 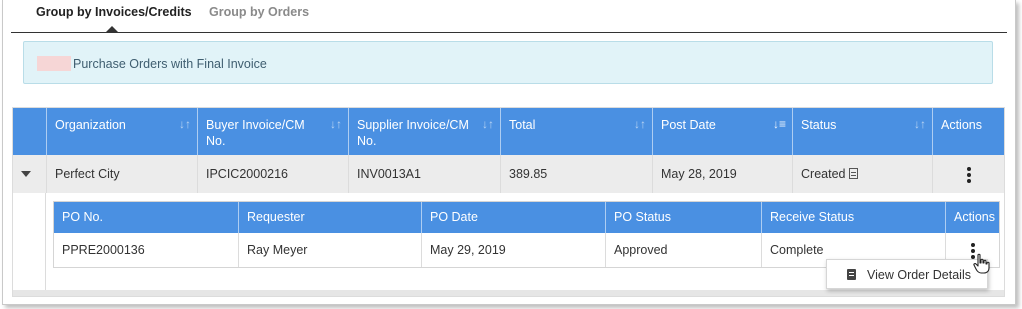 I want to click on legend-text: Purchase Orders with Final Invoice, so click(x=170, y=64).